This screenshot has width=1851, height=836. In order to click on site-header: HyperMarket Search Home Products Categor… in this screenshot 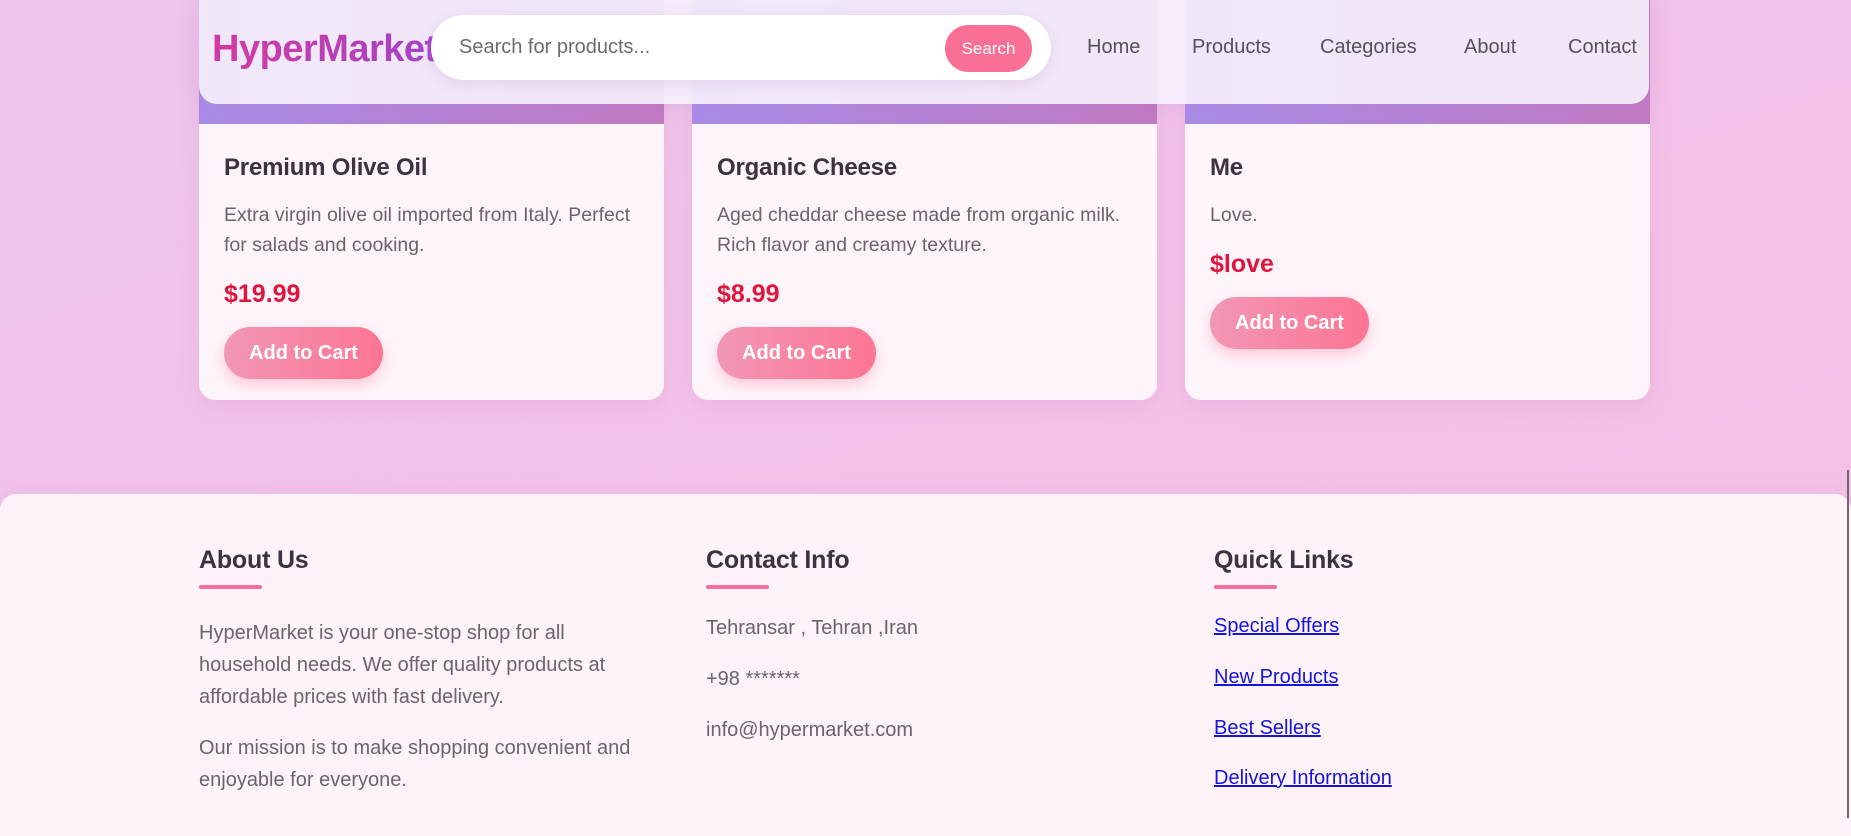, I will do `click(924, 52)`.